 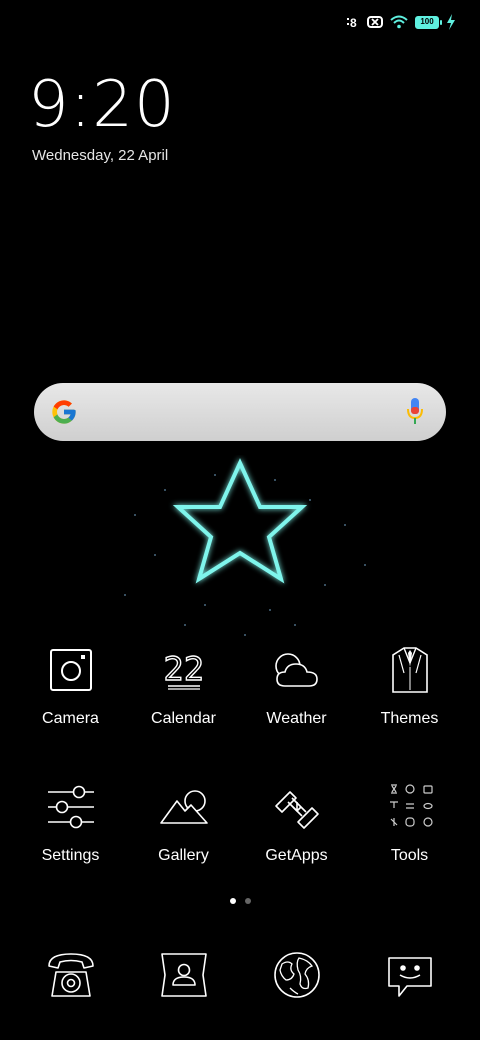 I want to click on app-label: Gallery, so click(x=183, y=855).